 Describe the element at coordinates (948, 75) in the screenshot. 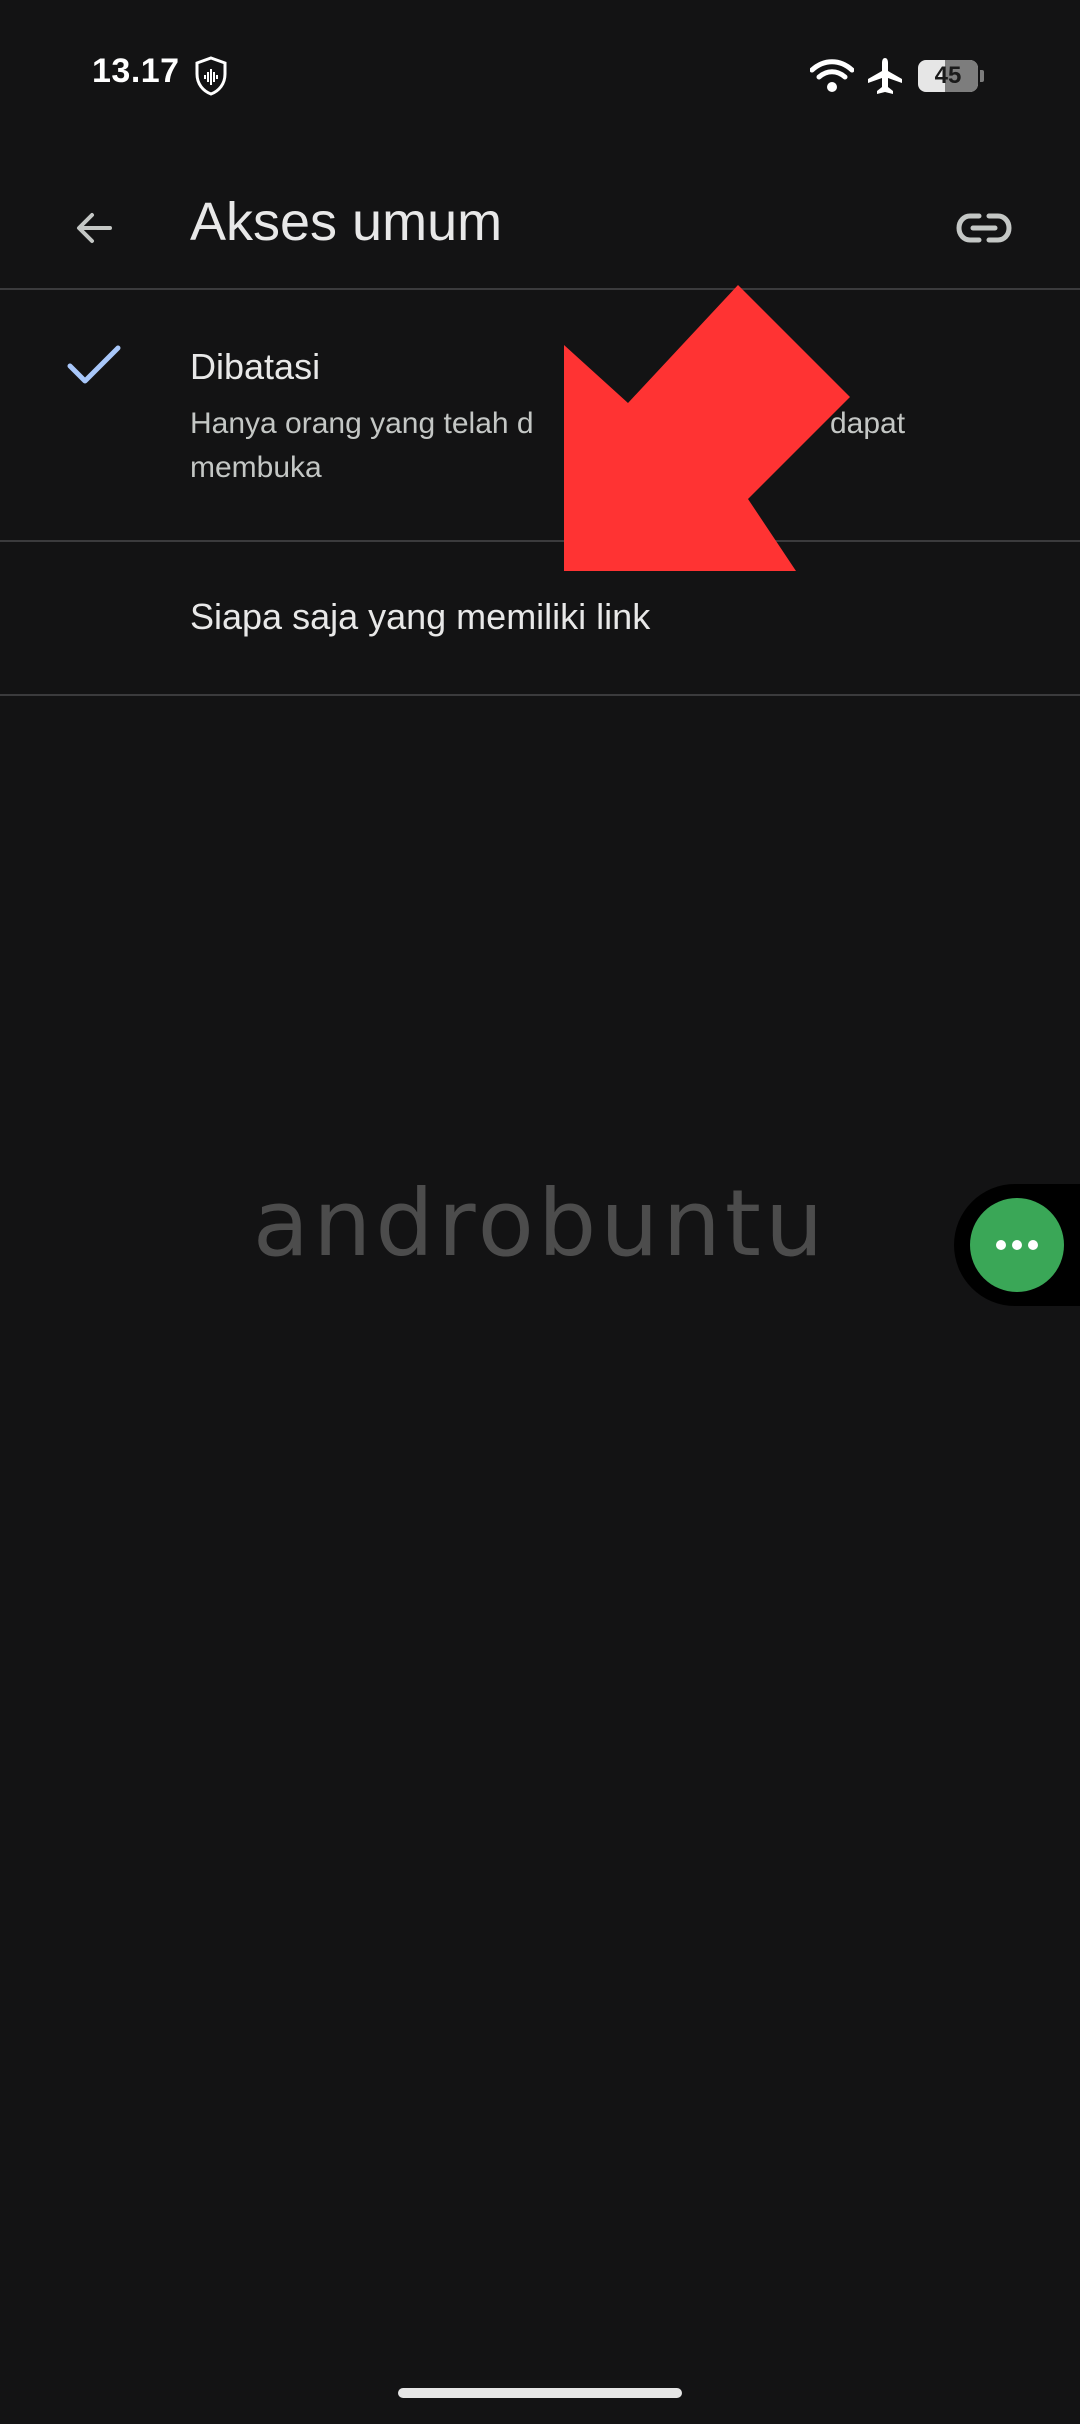

I see `battery-level: 45` at that location.